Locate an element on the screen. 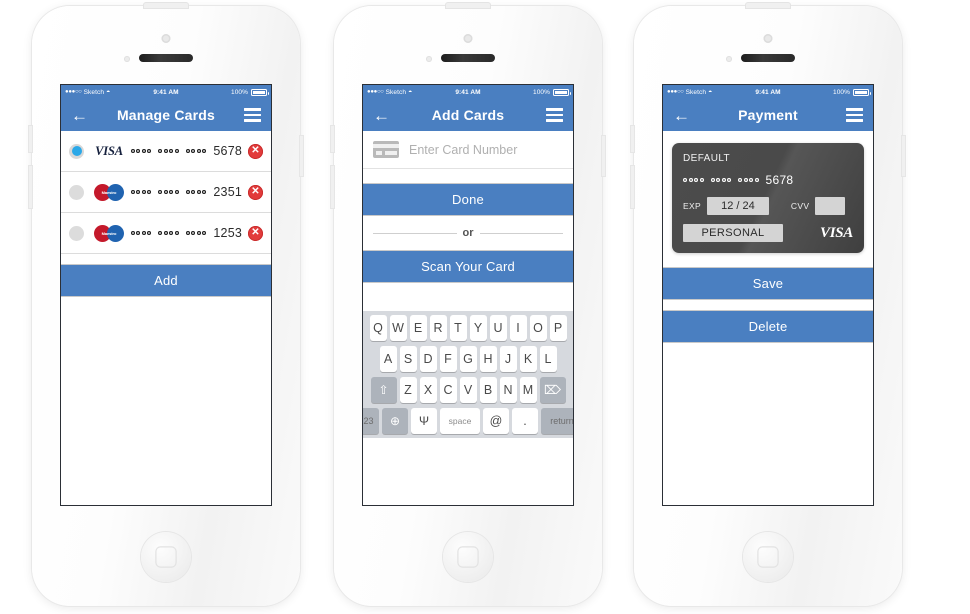  page-title: Manage Cards is located at coordinates (166, 115).